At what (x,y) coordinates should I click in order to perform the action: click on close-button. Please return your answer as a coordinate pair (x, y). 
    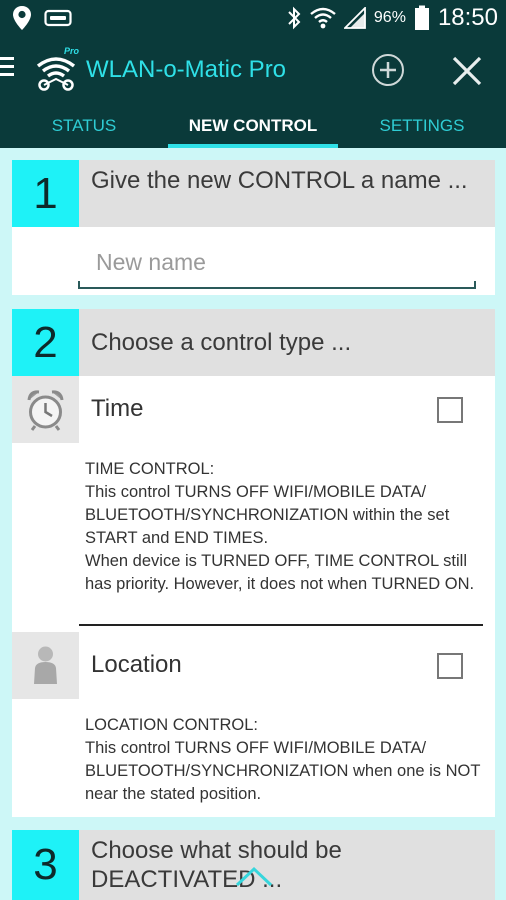
    Looking at the image, I should click on (467, 71).